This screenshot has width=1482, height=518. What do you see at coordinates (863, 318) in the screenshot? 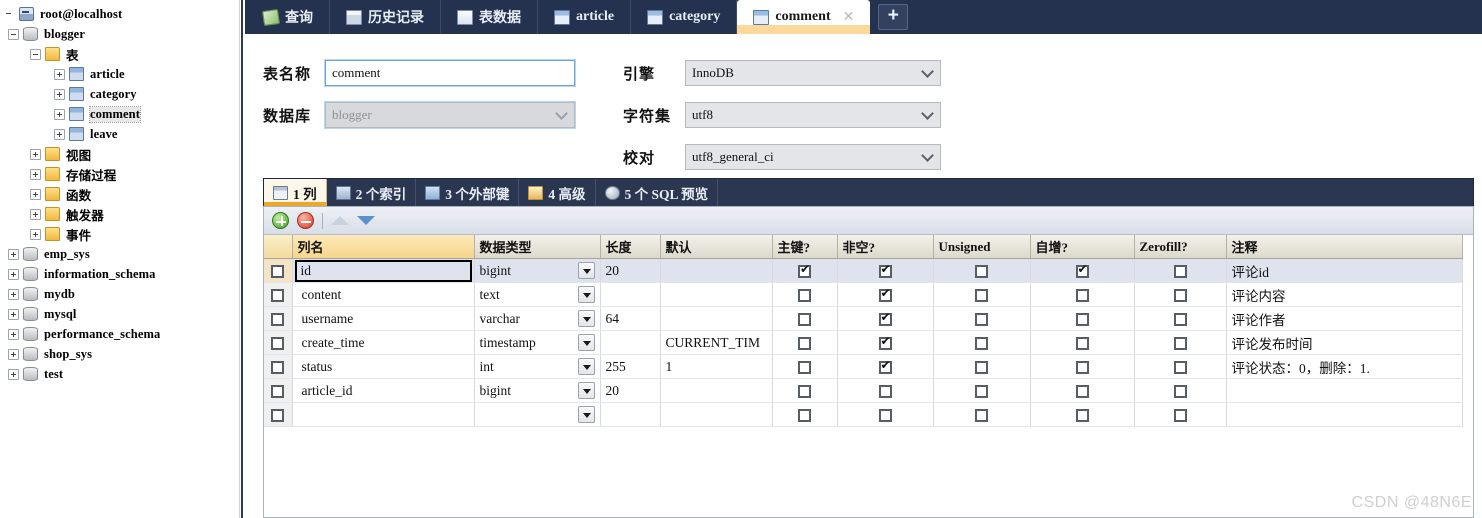
I see `table-row: username varchar 64 评论作者` at bounding box center [863, 318].